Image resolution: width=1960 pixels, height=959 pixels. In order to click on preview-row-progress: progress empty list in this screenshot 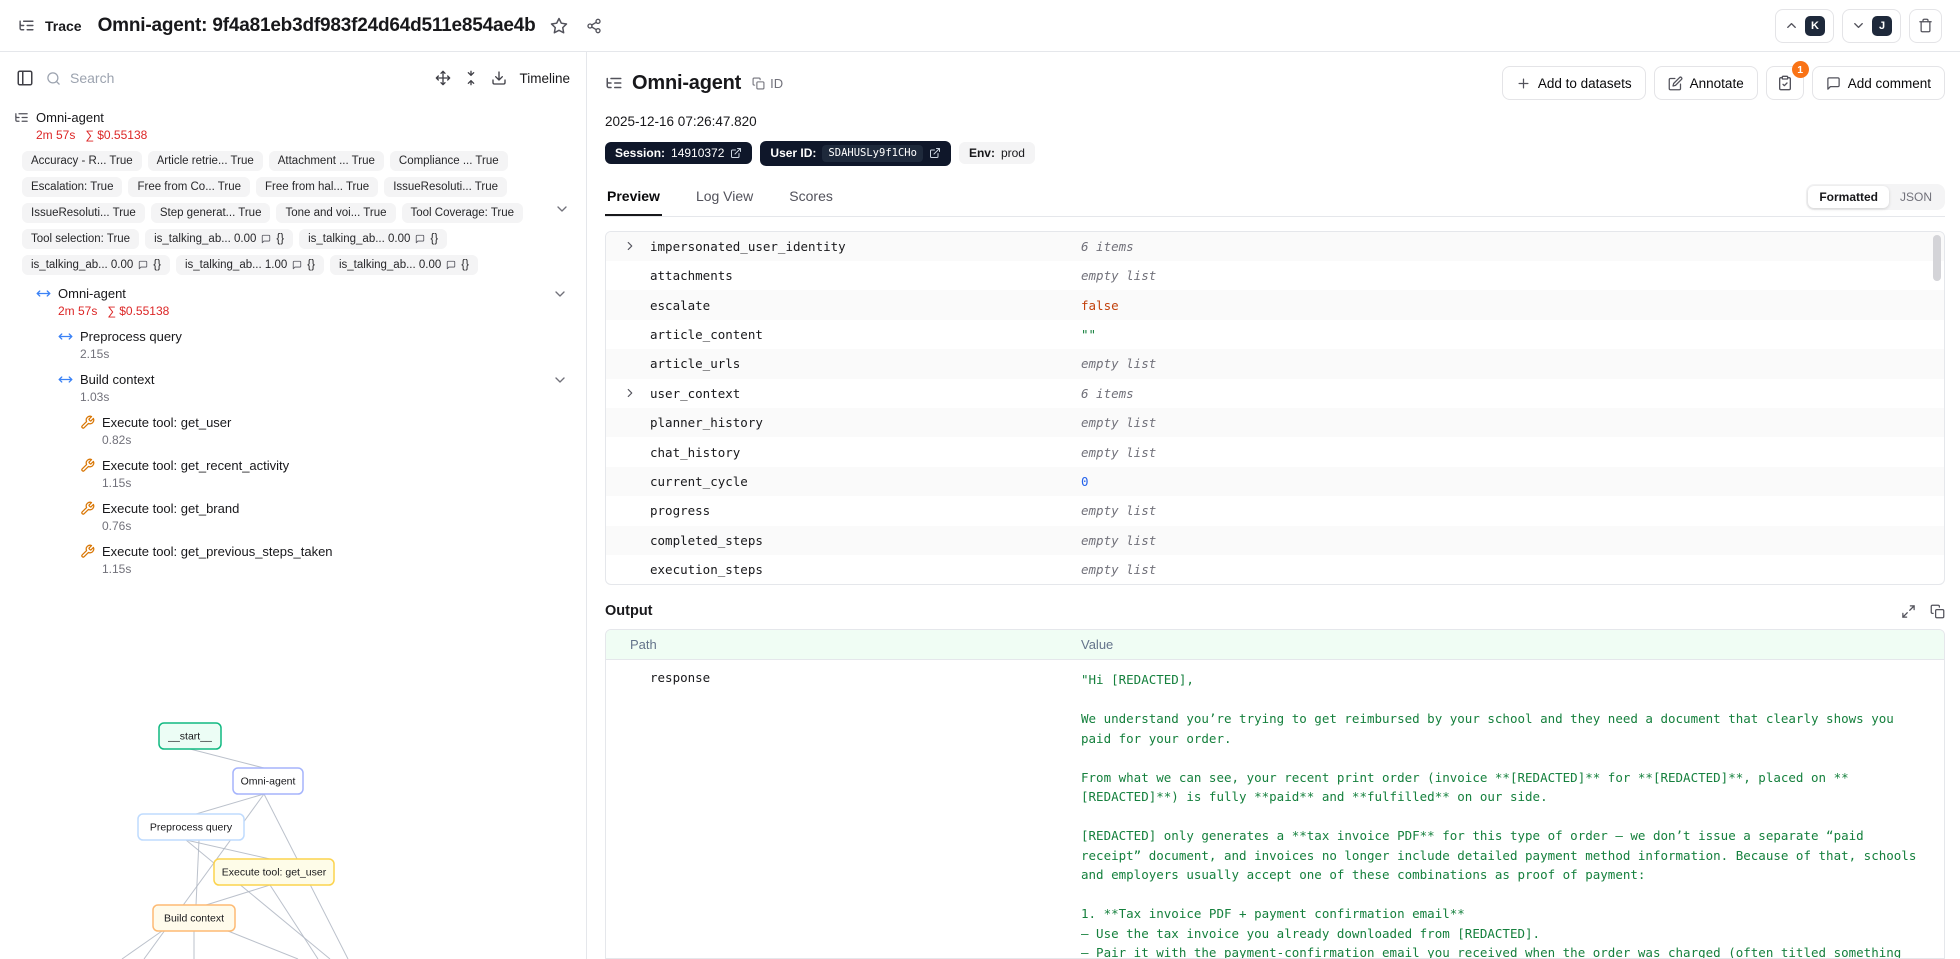, I will do `click(1275, 510)`.